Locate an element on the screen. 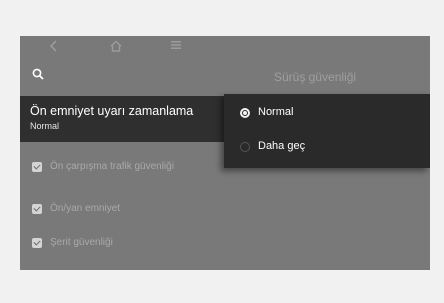 This screenshot has width=444, height=303. search-icon is located at coordinates (38, 74).